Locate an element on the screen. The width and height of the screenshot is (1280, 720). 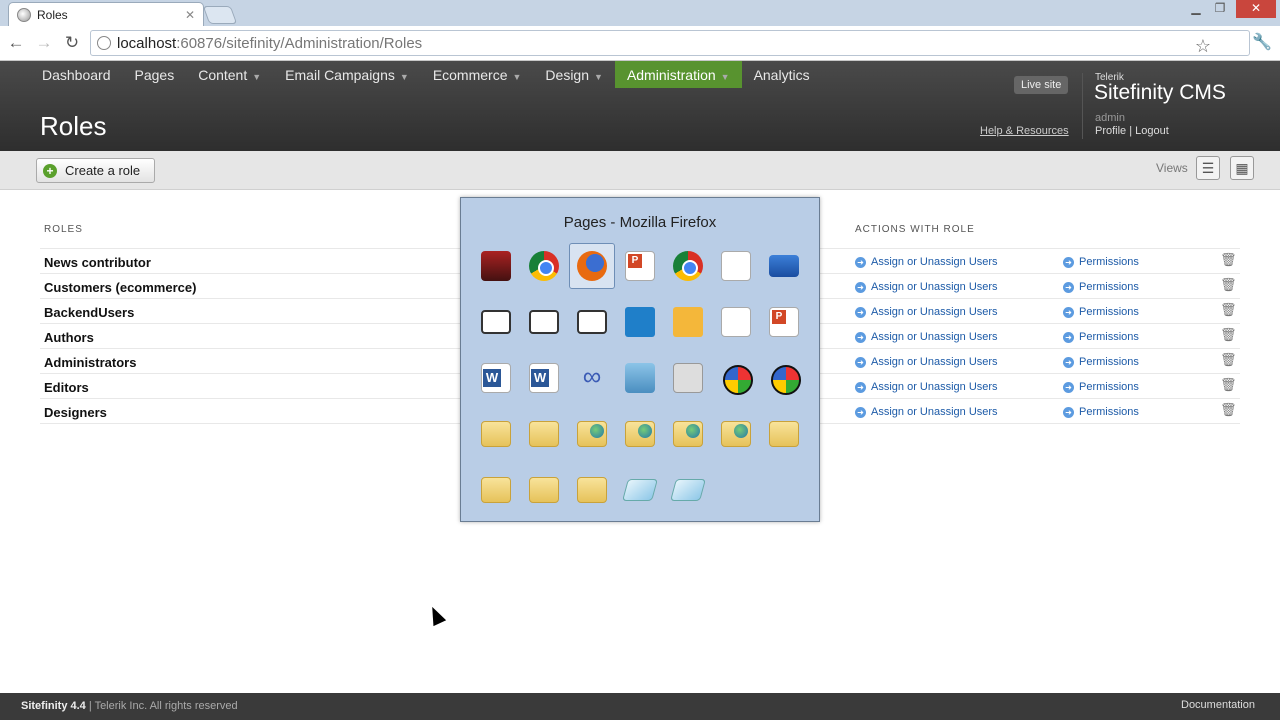
grid-view-icon: ▦ is located at coordinates (1242, 168).